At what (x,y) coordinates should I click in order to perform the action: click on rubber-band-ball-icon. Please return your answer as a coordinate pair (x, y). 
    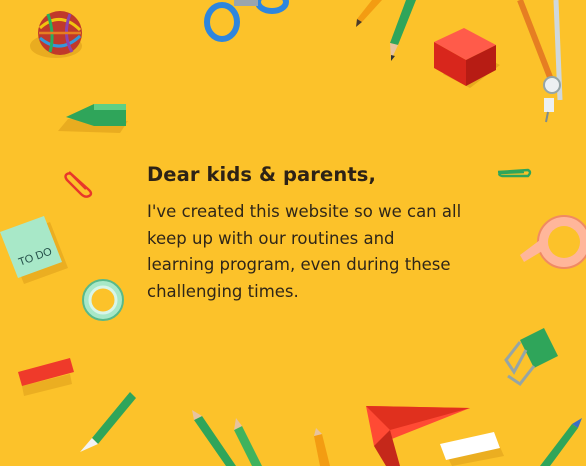
    Looking at the image, I should click on (56, 34).